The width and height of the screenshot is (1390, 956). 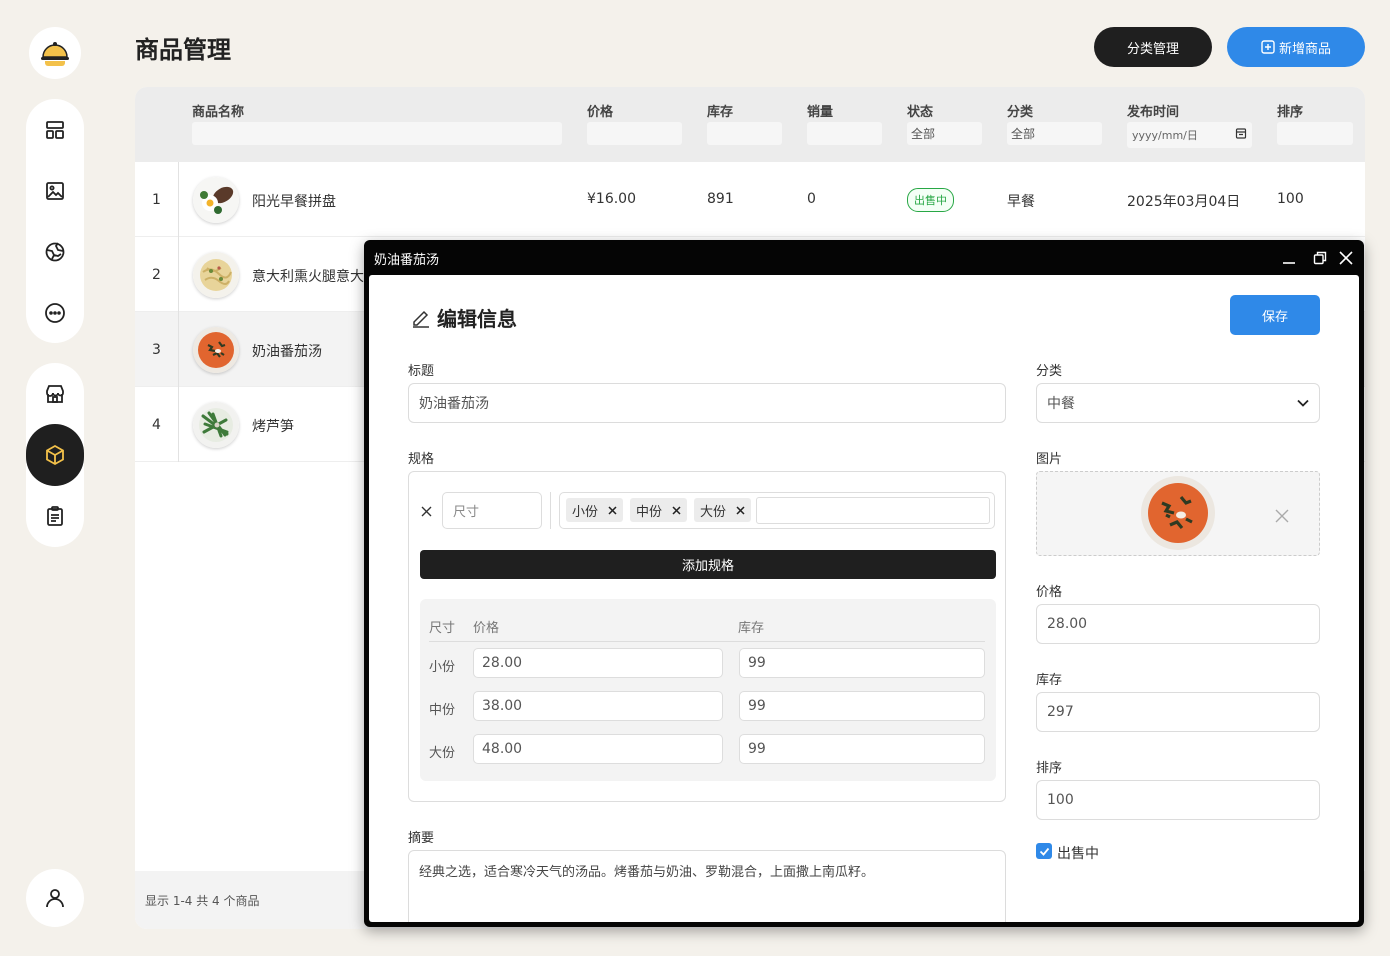 What do you see at coordinates (844, 133) in the screenshot?
I see `filter-sales-input` at bounding box center [844, 133].